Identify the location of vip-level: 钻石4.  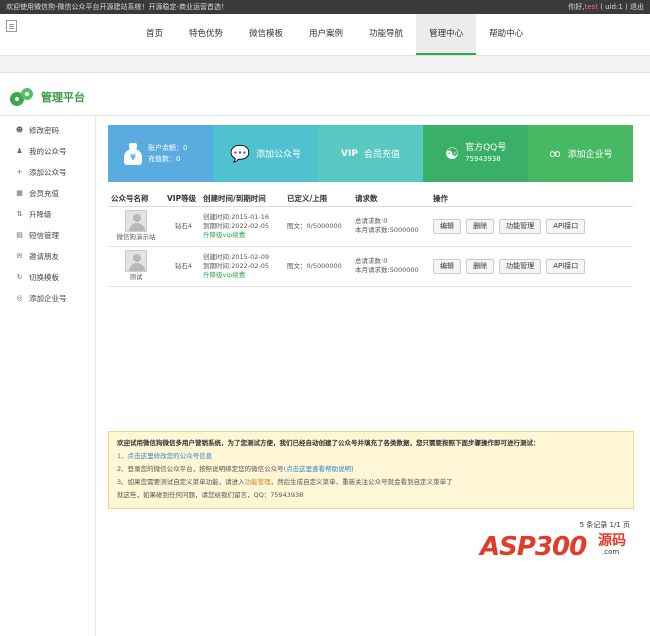
(182, 266).